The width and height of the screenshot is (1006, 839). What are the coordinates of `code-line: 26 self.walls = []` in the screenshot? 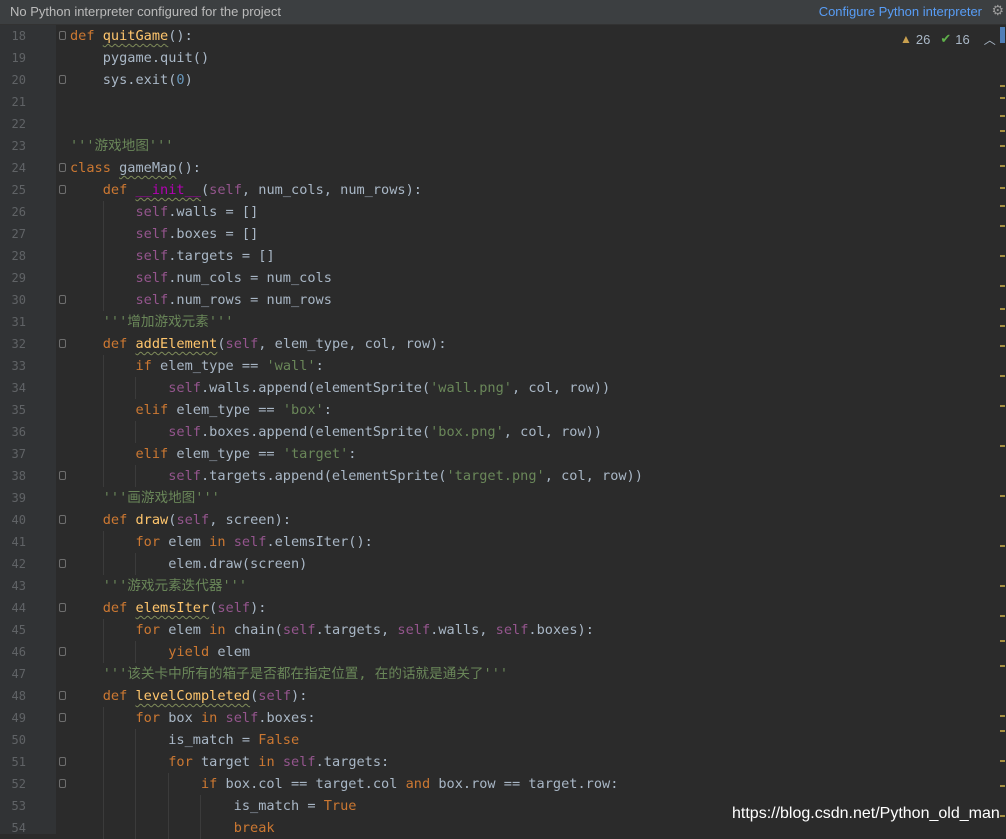 It's located at (500, 212).